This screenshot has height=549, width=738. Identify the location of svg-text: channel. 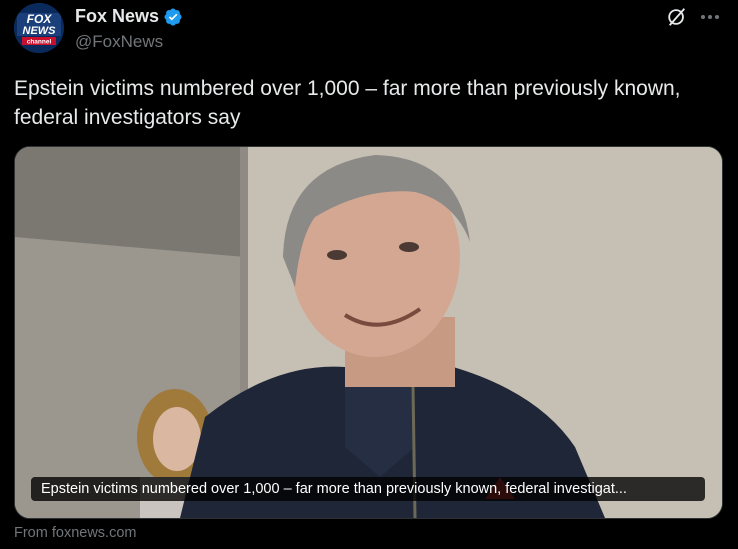
(39, 42).